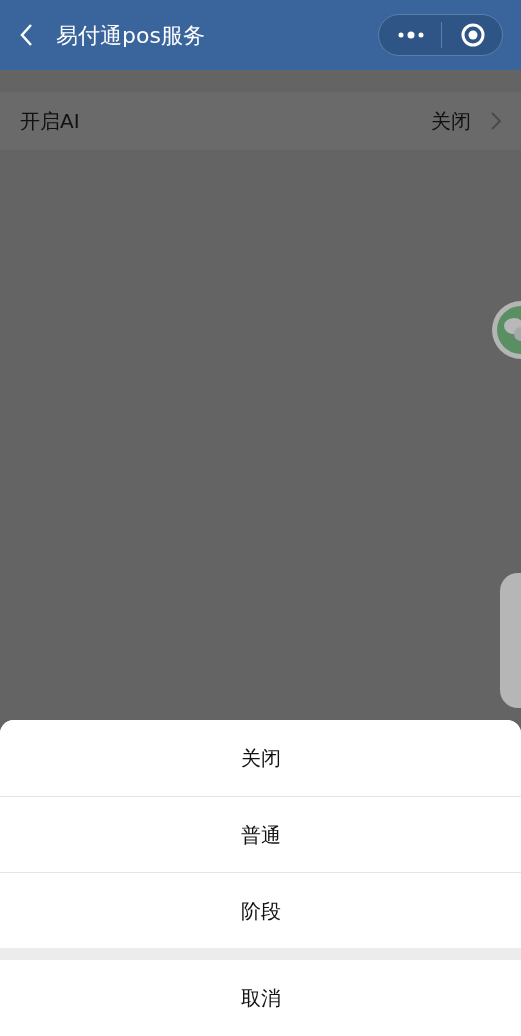 The image size is (521, 1036). I want to click on chevron-right-icon, so click(496, 121).